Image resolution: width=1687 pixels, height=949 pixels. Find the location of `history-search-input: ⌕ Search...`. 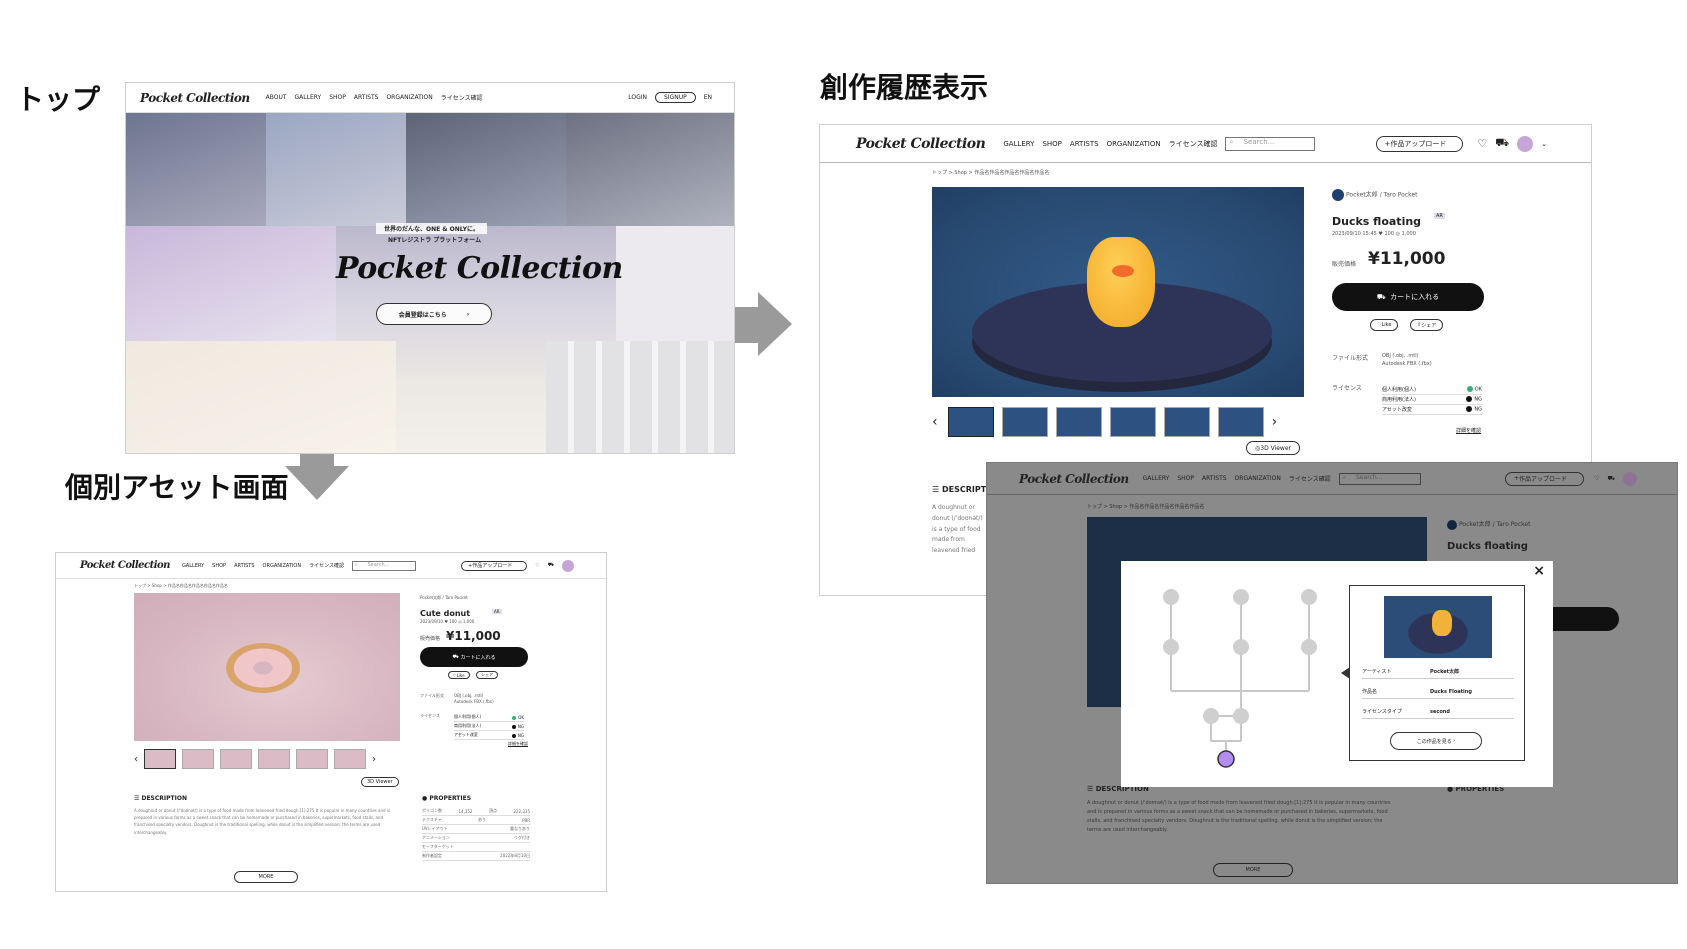

history-search-input: ⌕ Search... is located at coordinates (1379, 478).